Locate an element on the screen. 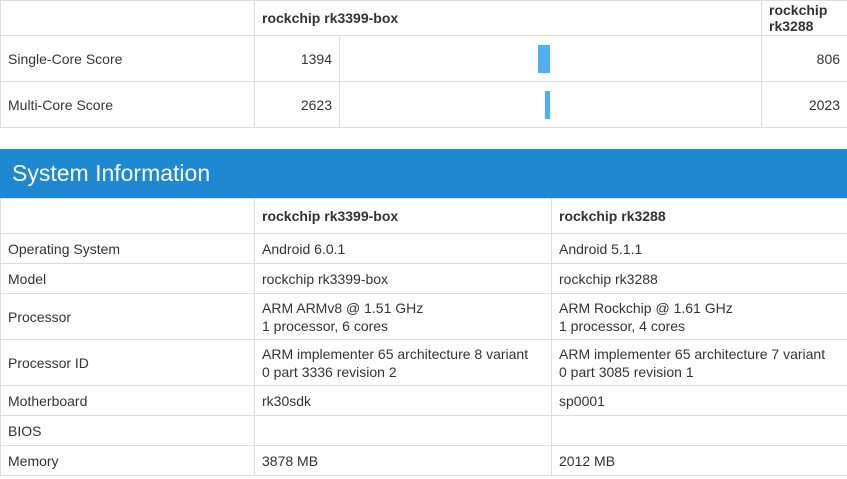 Image resolution: width=847 pixels, height=479 pixels. system-row-label: Processor ID is located at coordinates (127, 362).